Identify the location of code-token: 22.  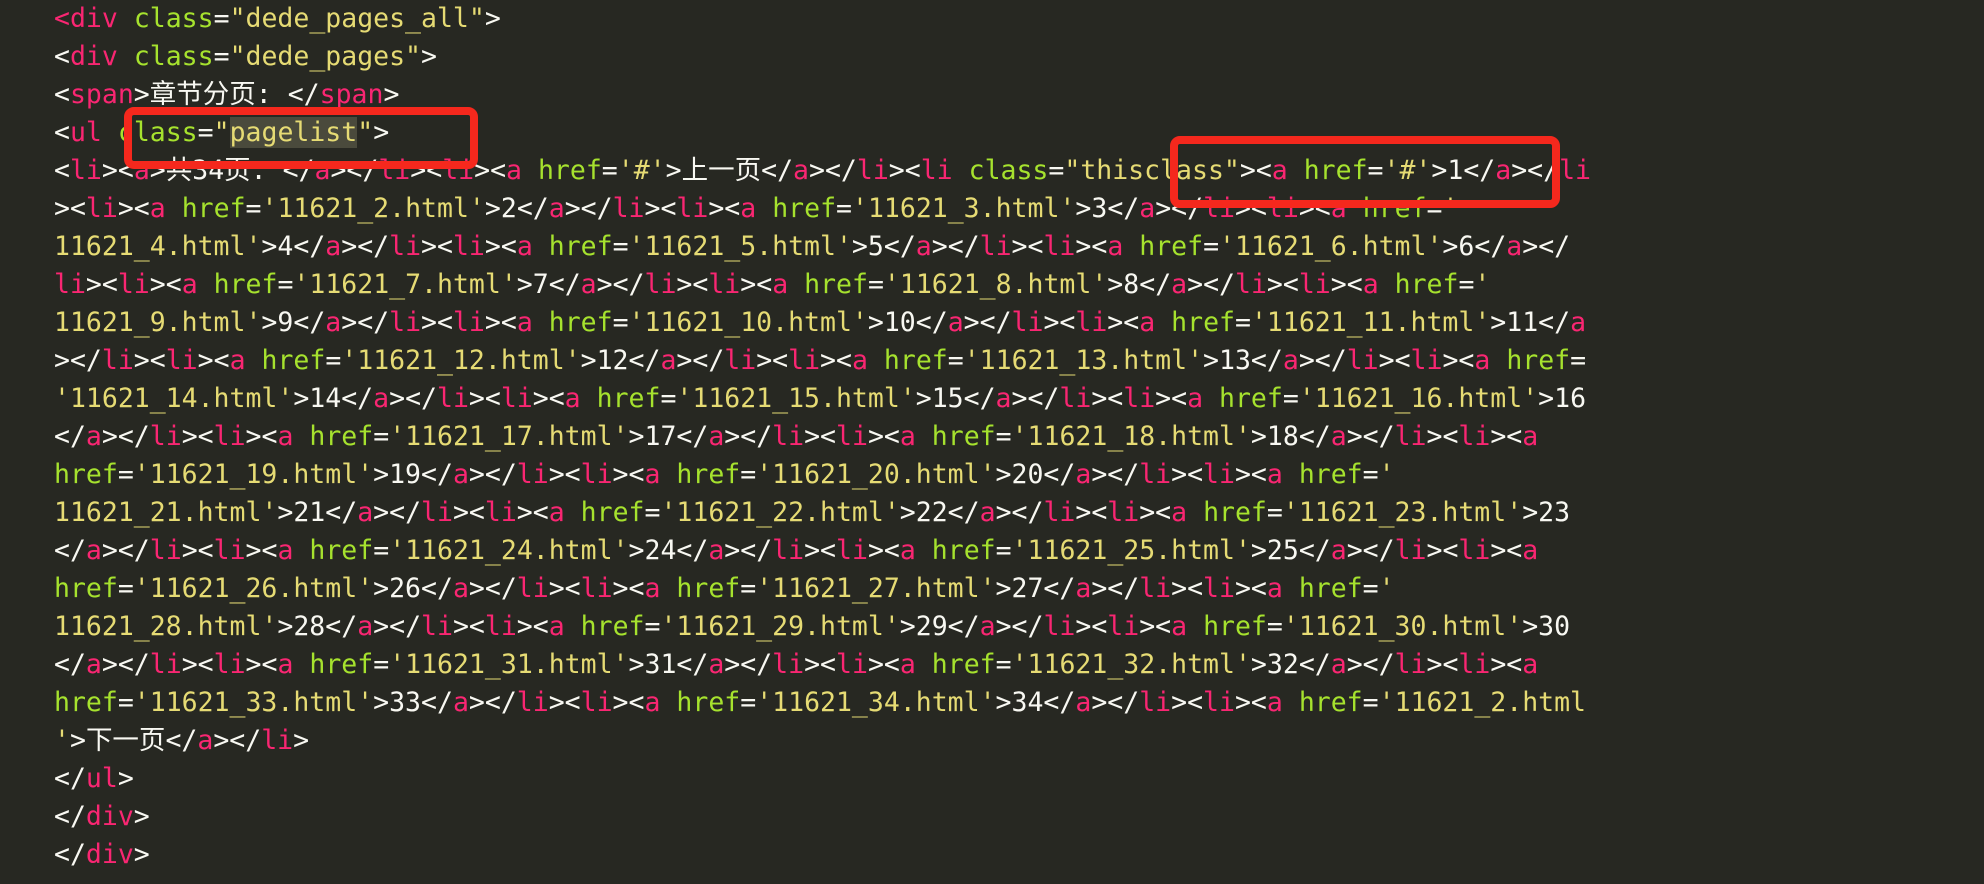
(931, 512).